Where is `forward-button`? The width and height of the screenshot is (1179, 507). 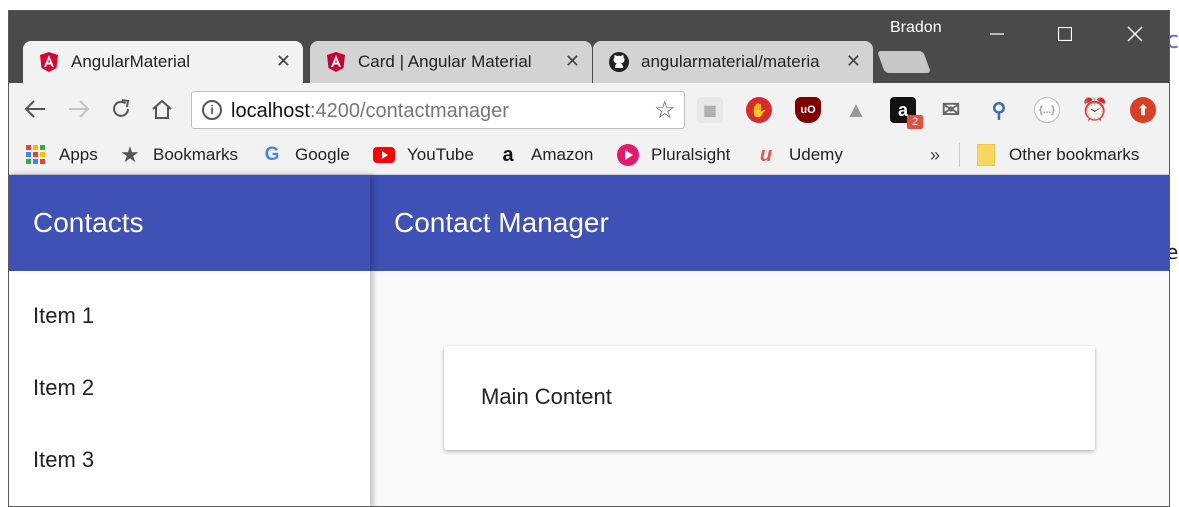
forward-button is located at coordinates (79, 109).